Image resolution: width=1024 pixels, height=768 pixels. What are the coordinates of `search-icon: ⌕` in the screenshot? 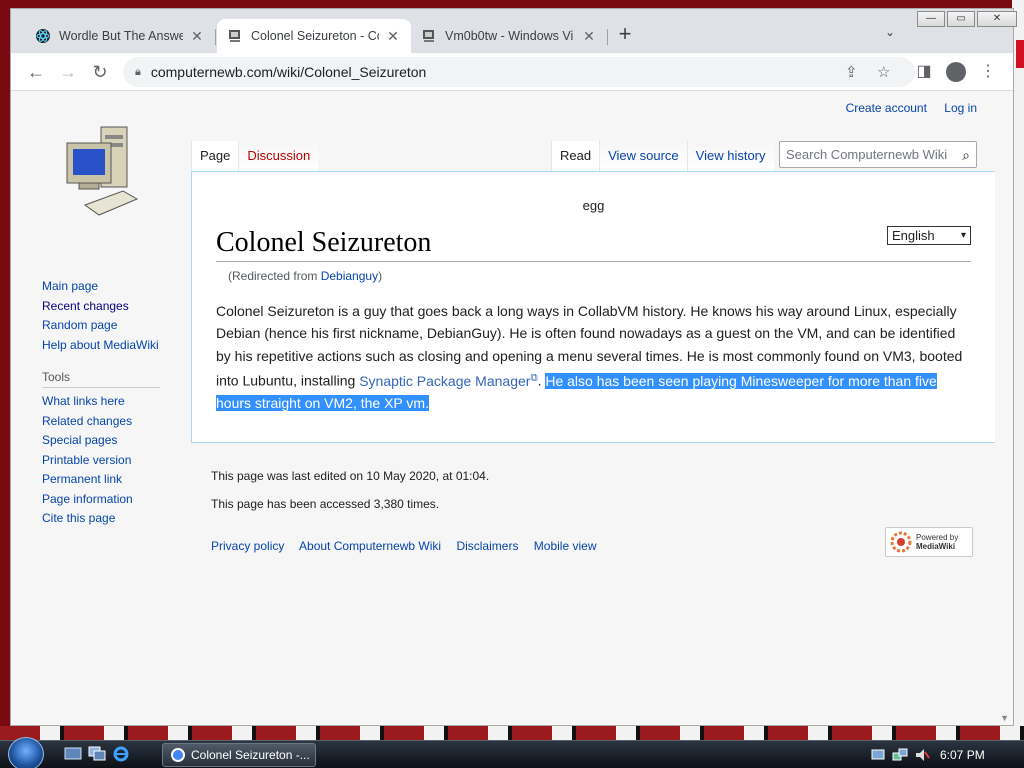 It's located at (966, 155).